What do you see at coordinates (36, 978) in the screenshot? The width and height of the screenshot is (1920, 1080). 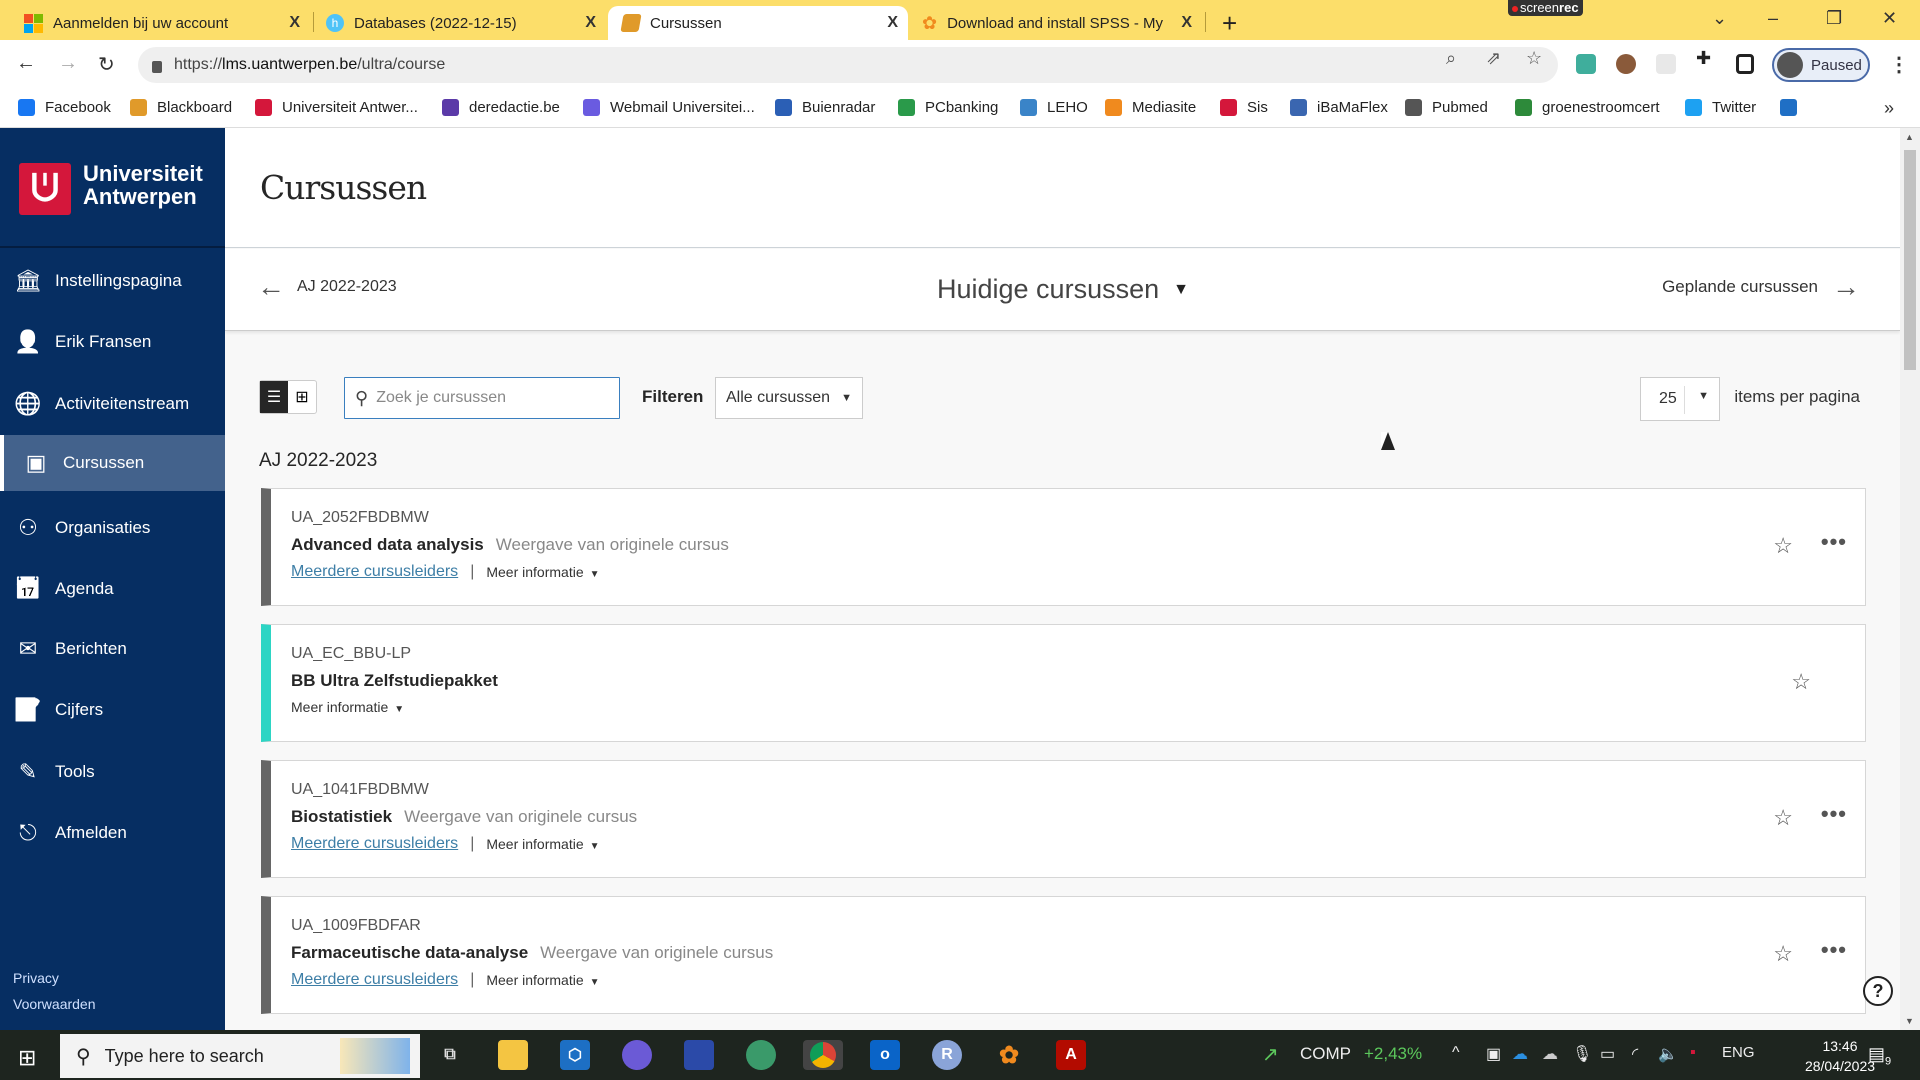 I see `privacy-link: Privacy` at bounding box center [36, 978].